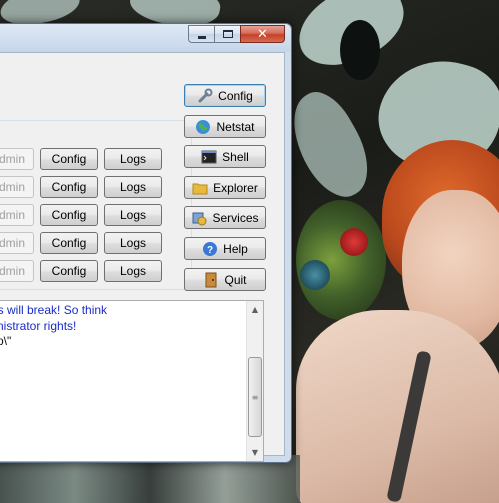  I want to click on close-icon: ✕, so click(262, 34).